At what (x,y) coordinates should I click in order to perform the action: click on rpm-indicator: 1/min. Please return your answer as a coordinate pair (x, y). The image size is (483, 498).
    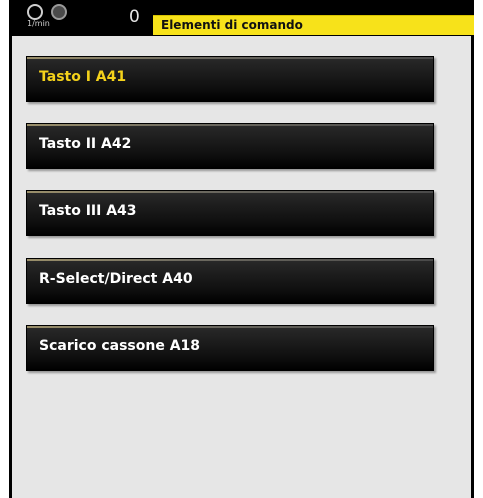
    Looking at the image, I should click on (55, 17).